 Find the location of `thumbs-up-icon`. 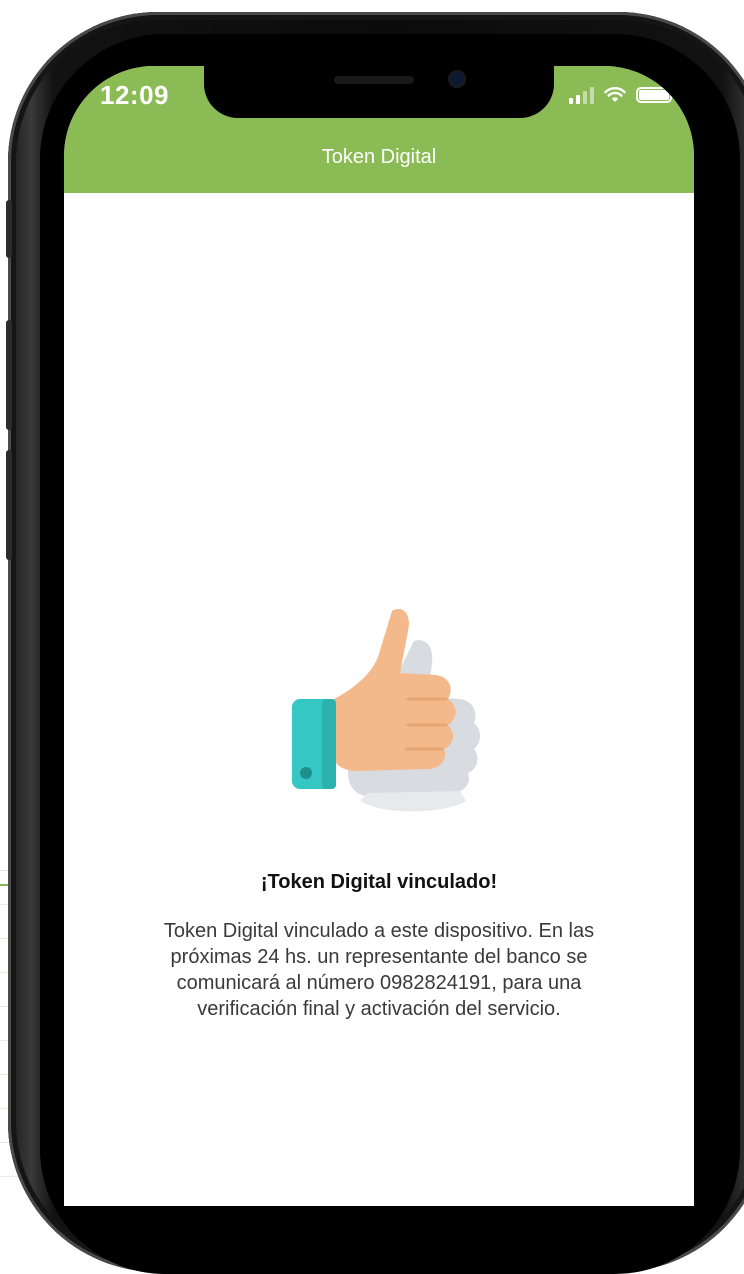

thumbs-up-icon is located at coordinates (386, 710).